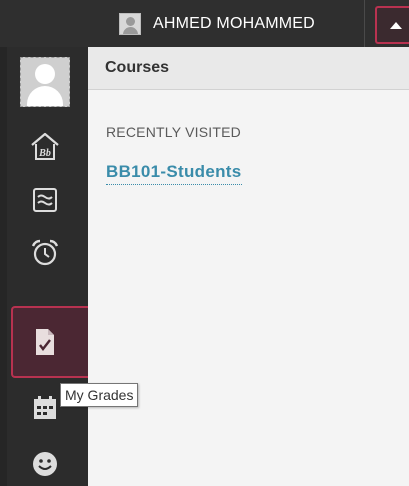 The width and height of the screenshot is (409, 486). I want to click on panel-header: Courses, so click(248, 68).